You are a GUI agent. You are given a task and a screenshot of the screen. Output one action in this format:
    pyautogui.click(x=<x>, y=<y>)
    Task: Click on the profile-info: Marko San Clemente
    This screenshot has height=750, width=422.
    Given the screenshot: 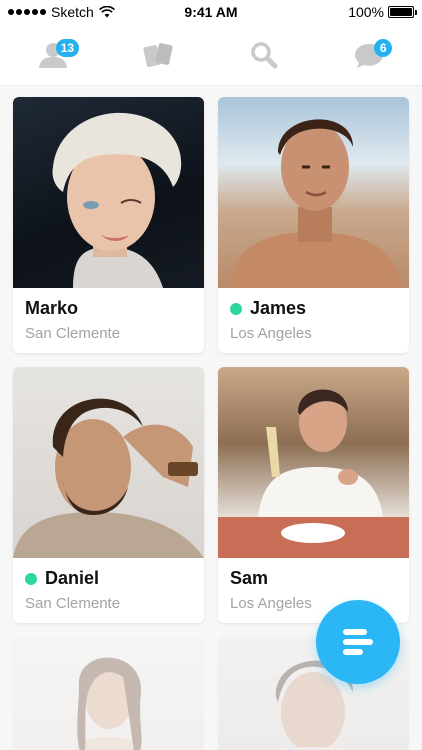 What is the action you would take?
    pyautogui.click(x=108, y=320)
    